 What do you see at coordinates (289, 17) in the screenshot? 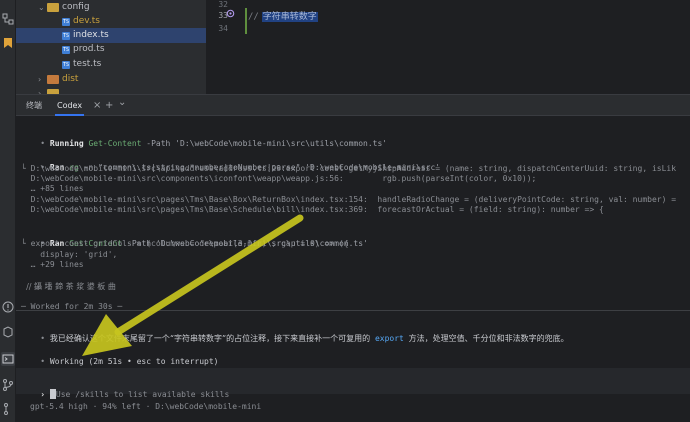
I see `selected-text: 字符串转数字` at bounding box center [289, 17].